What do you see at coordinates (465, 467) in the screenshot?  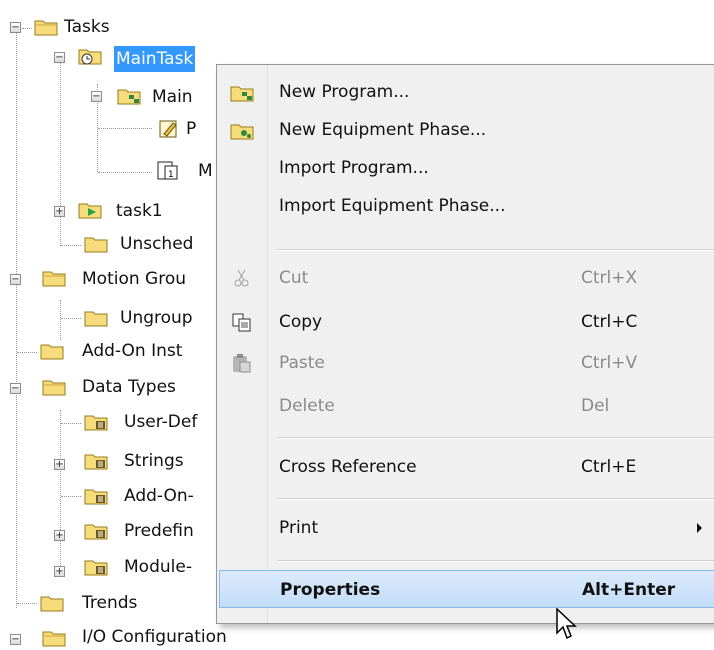 I see `menu-item-cross-reference: Cross Reference Ctrl+E` at bounding box center [465, 467].